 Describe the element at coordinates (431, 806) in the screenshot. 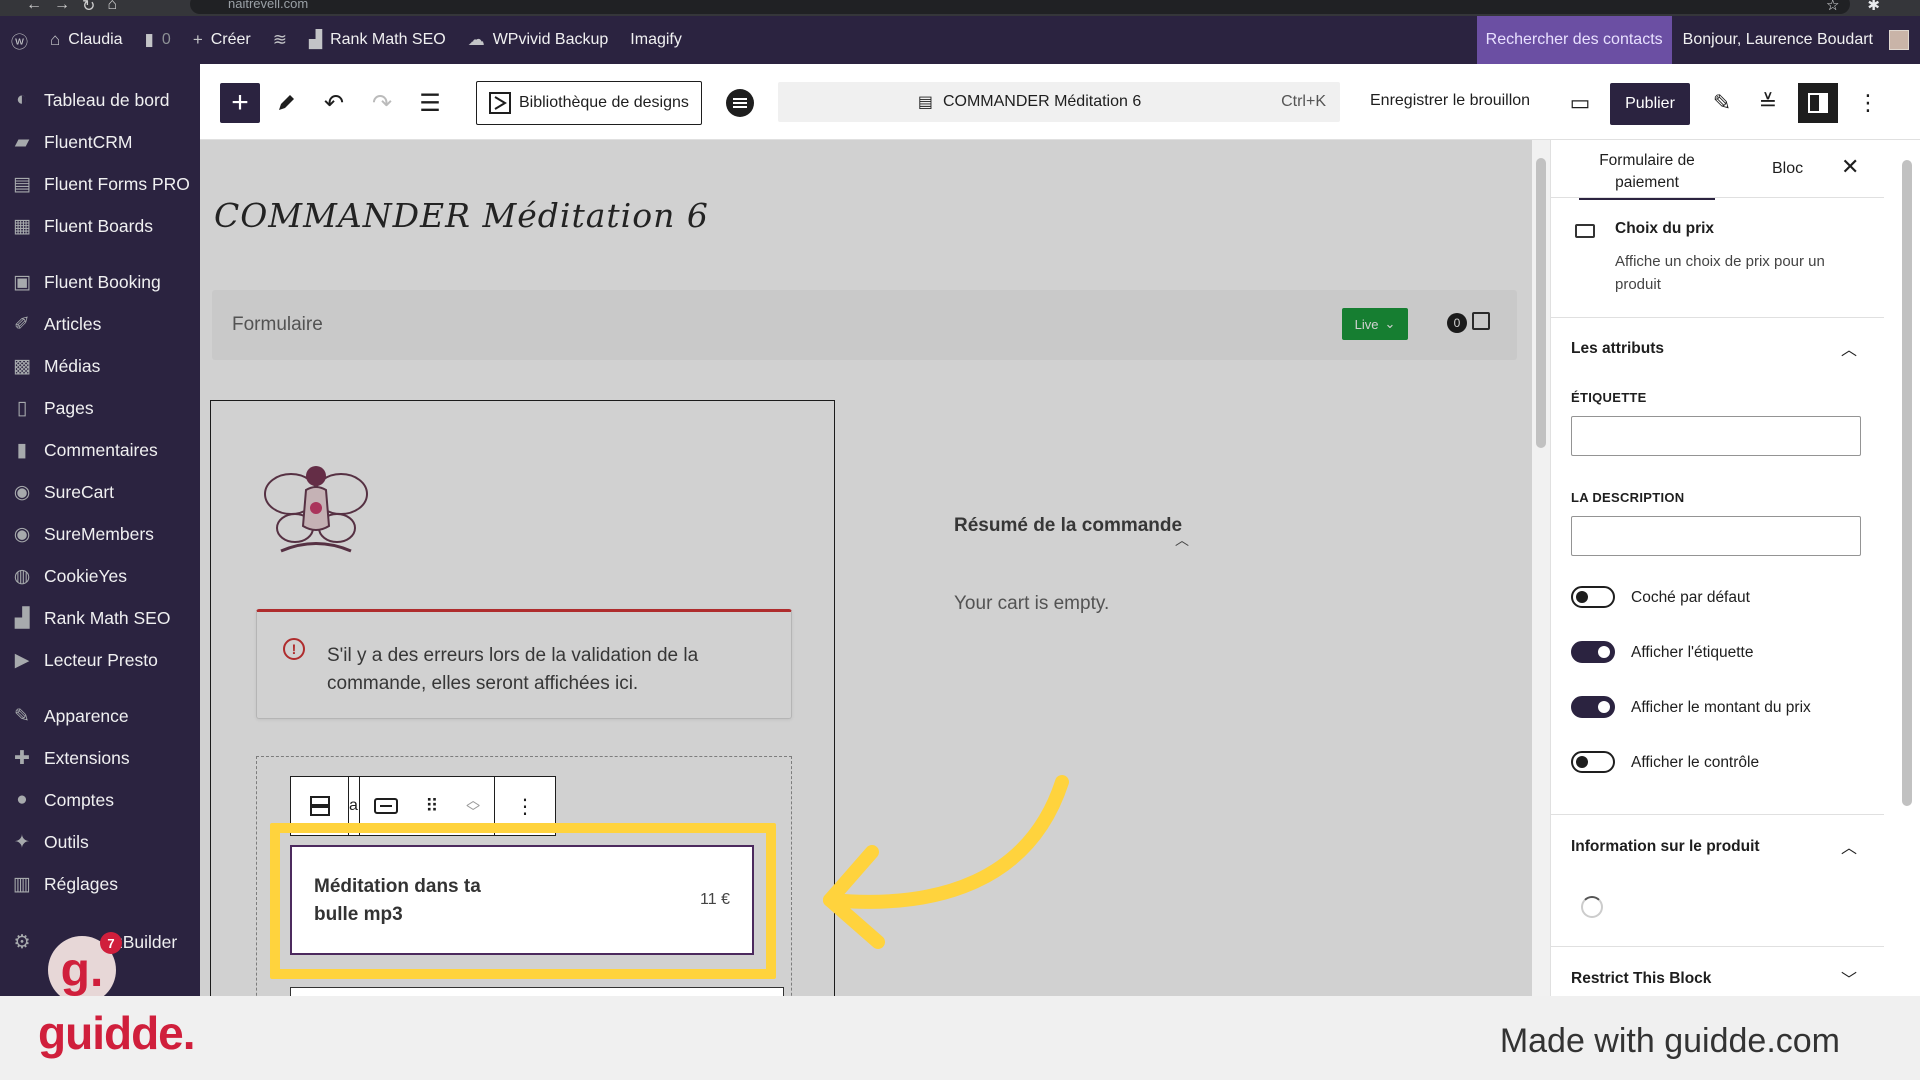

I see `drag-handle-icon: ⠿` at that location.